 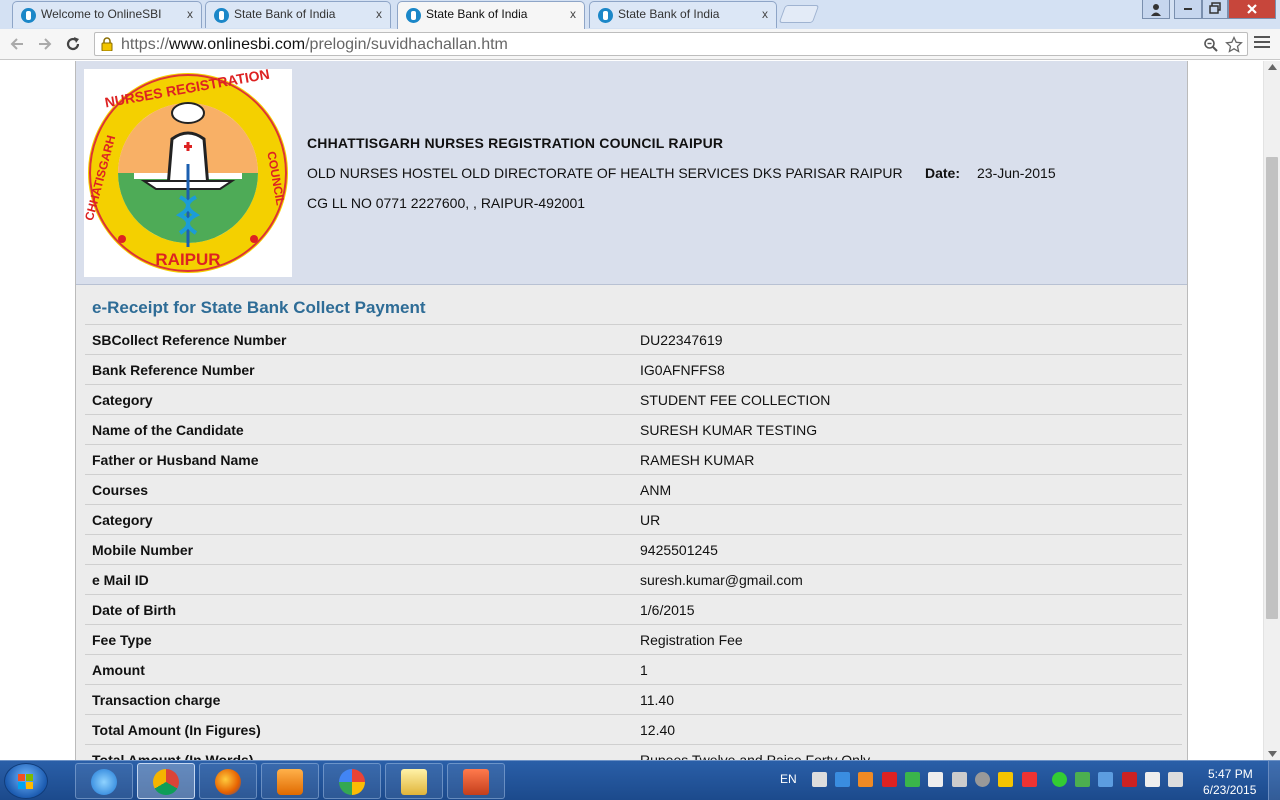 I want to click on row-label: Category, so click(x=122, y=400).